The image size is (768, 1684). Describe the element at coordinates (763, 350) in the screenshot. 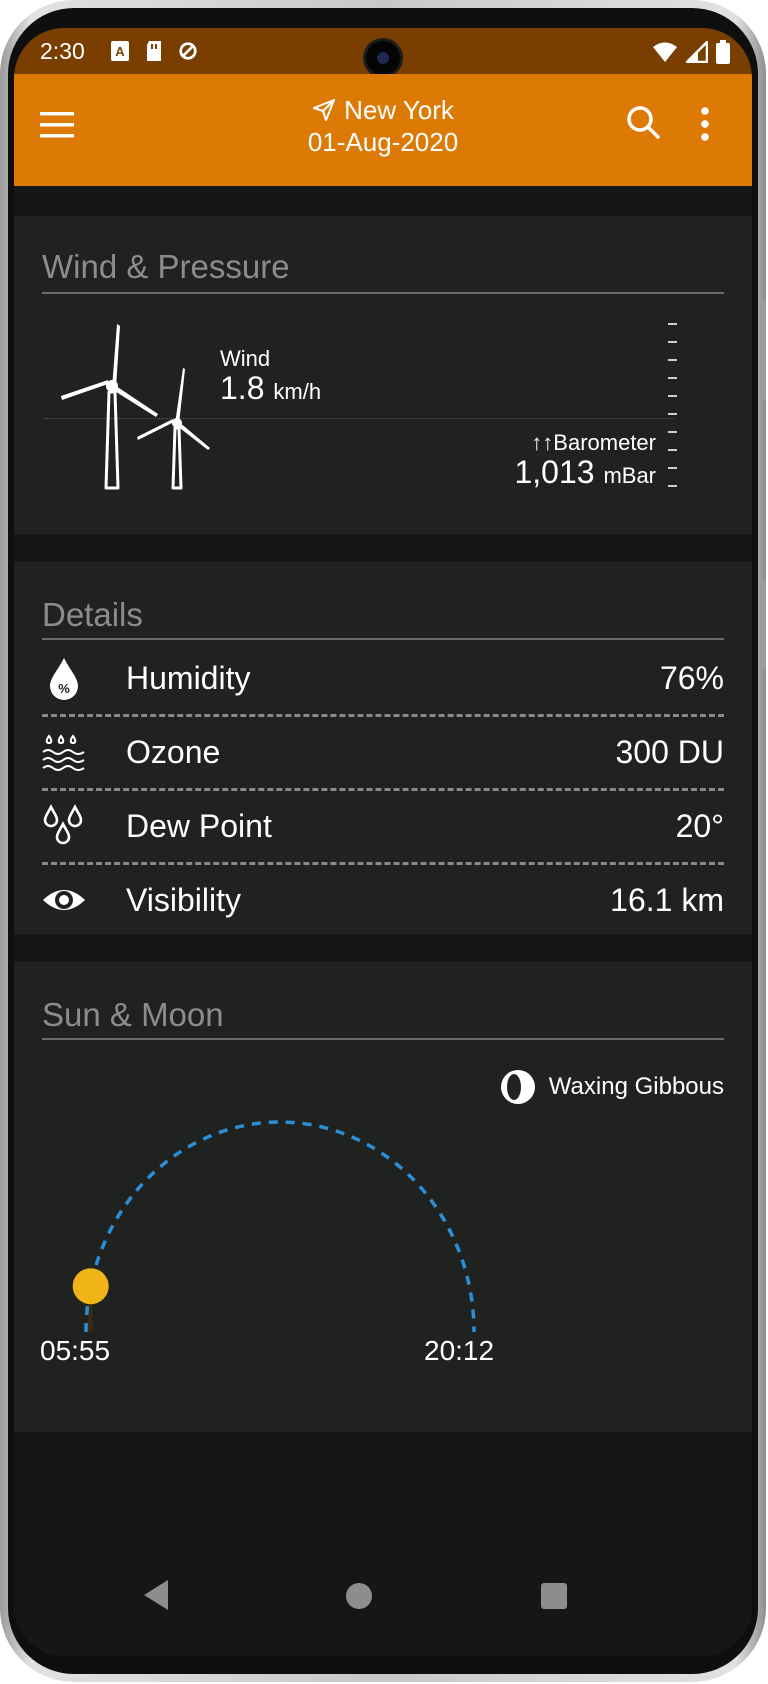

I see `volume-button` at that location.